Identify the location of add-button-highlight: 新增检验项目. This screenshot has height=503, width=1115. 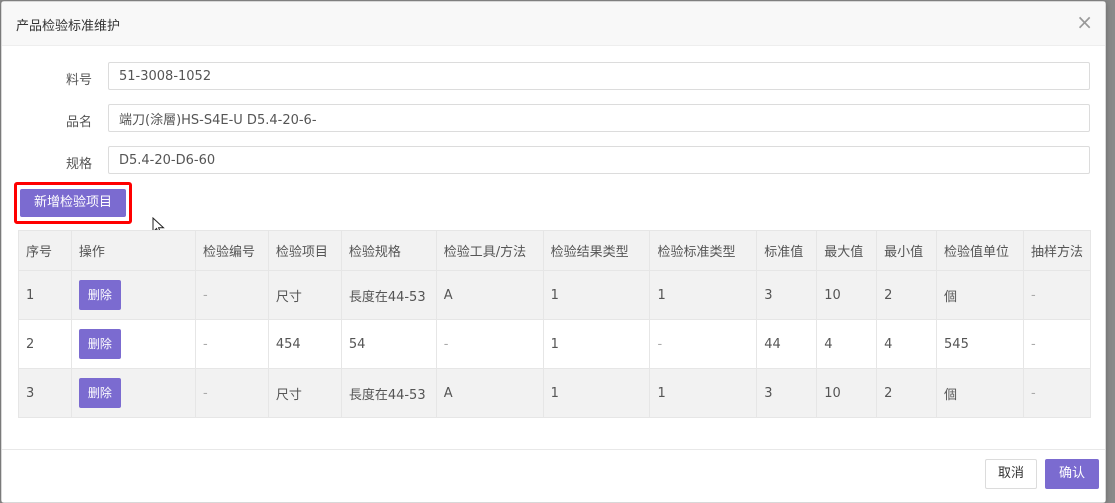
(73, 203).